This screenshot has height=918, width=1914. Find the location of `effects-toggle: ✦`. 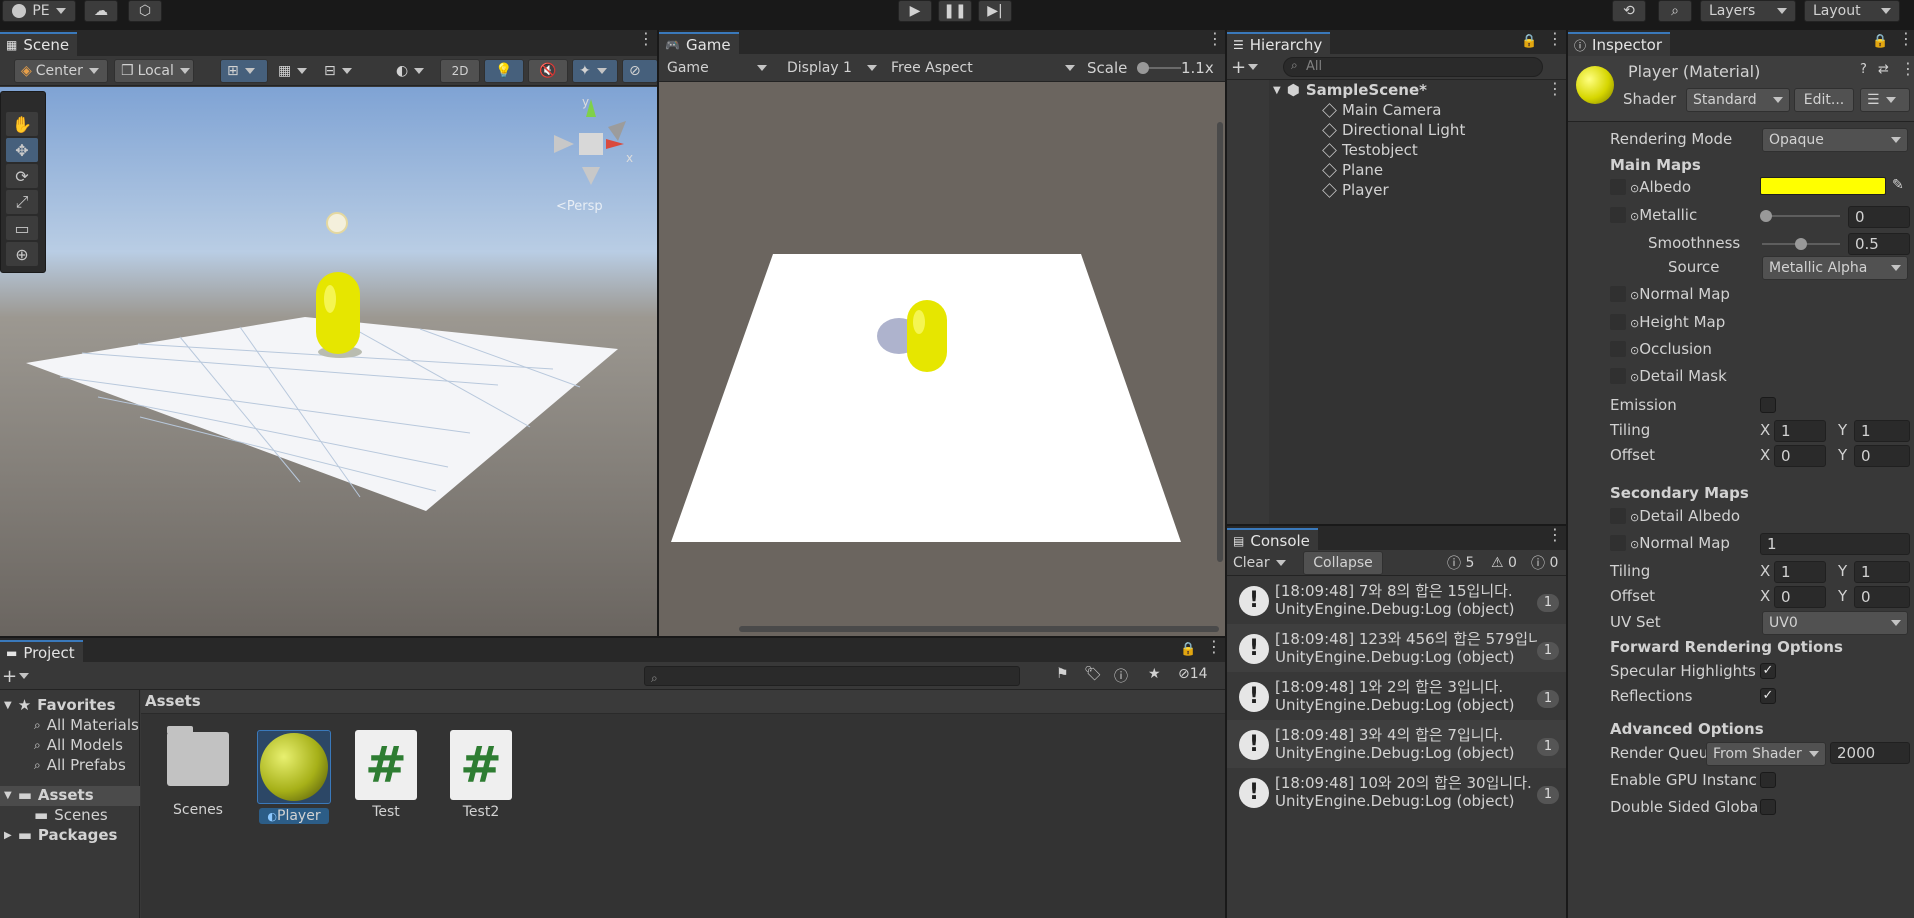

effects-toggle: ✦ is located at coordinates (595, 71).